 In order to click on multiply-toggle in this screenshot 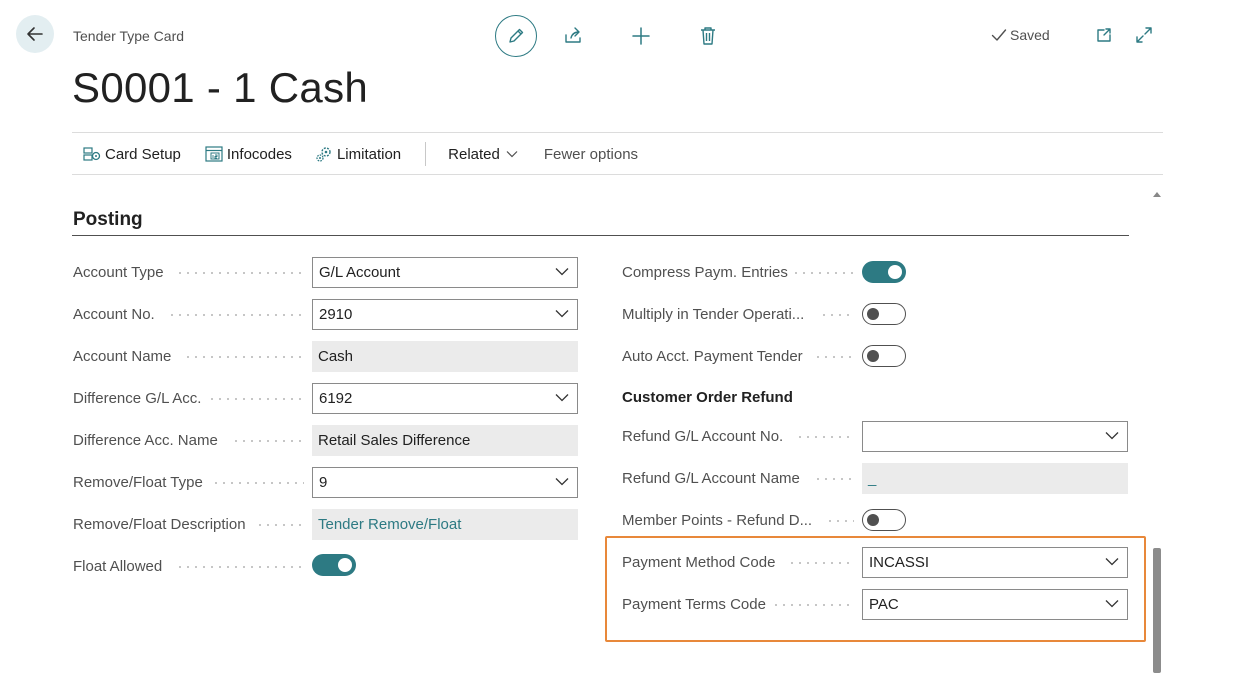, I will do `click(884, 314)`.